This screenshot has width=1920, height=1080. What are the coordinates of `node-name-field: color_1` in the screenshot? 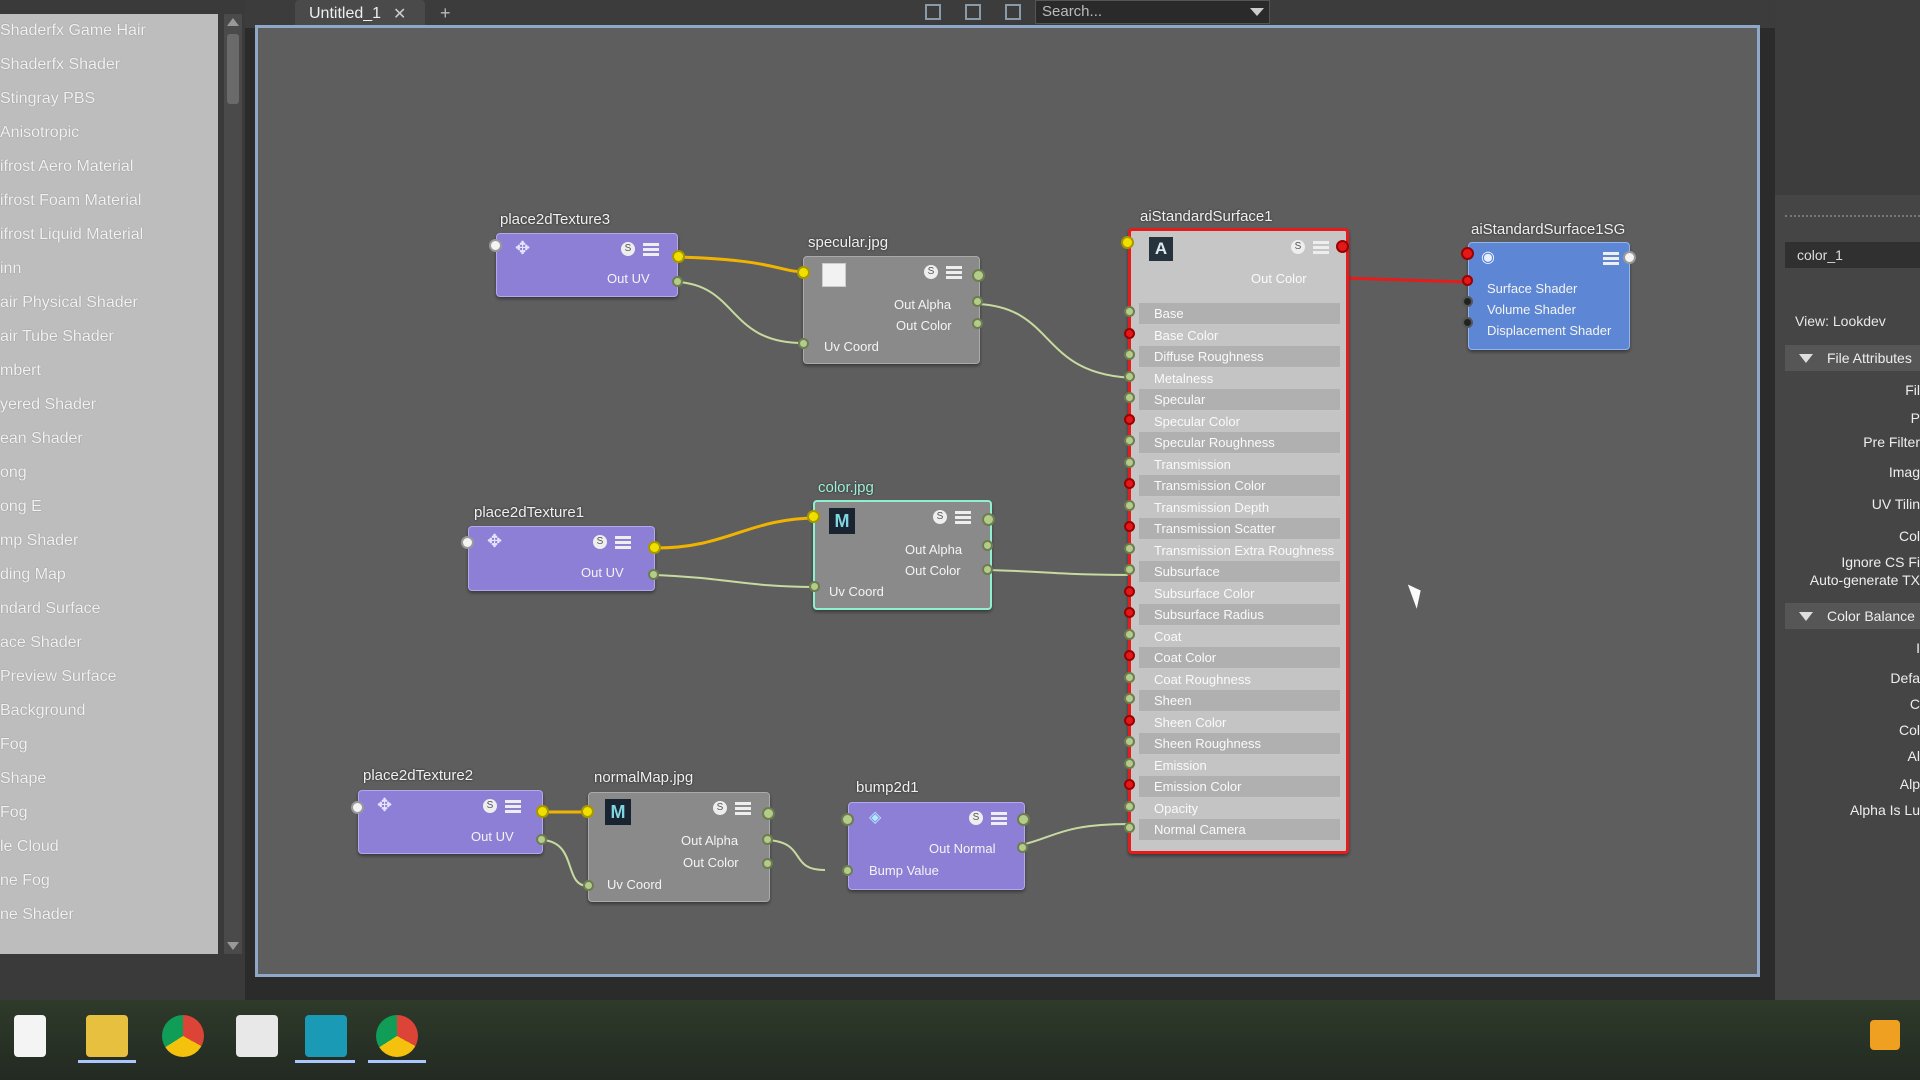 It's located at (1852, 255).